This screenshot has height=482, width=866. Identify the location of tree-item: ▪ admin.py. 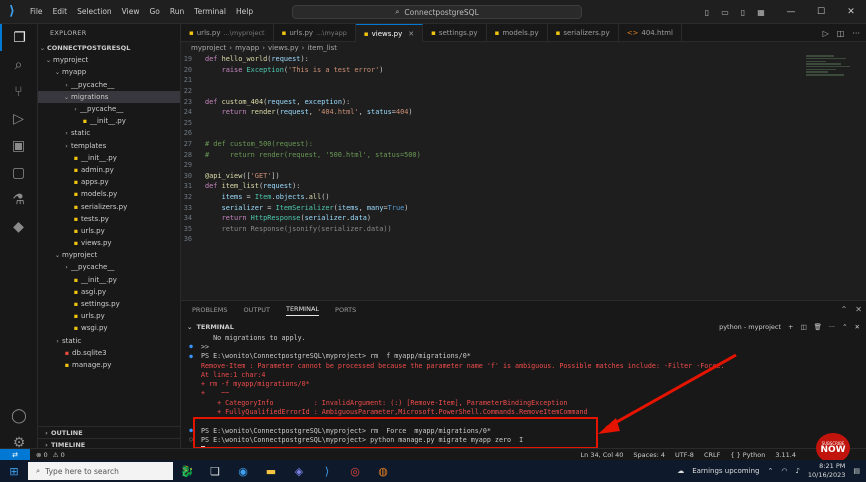
(109, 170).